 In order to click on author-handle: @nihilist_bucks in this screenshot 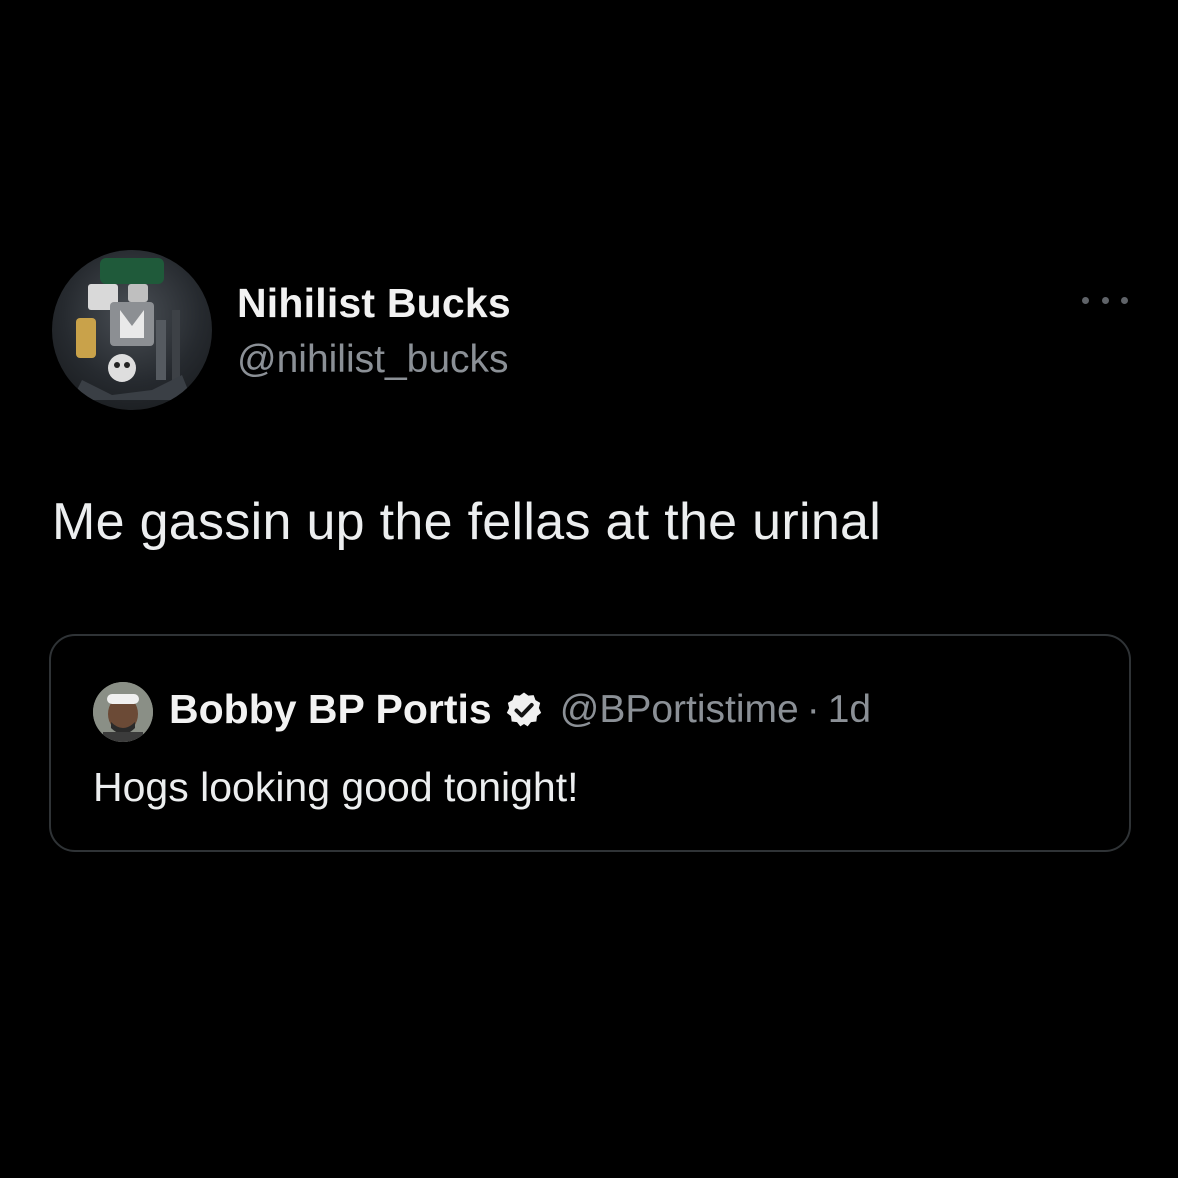, I will do `click(373, 360)`.